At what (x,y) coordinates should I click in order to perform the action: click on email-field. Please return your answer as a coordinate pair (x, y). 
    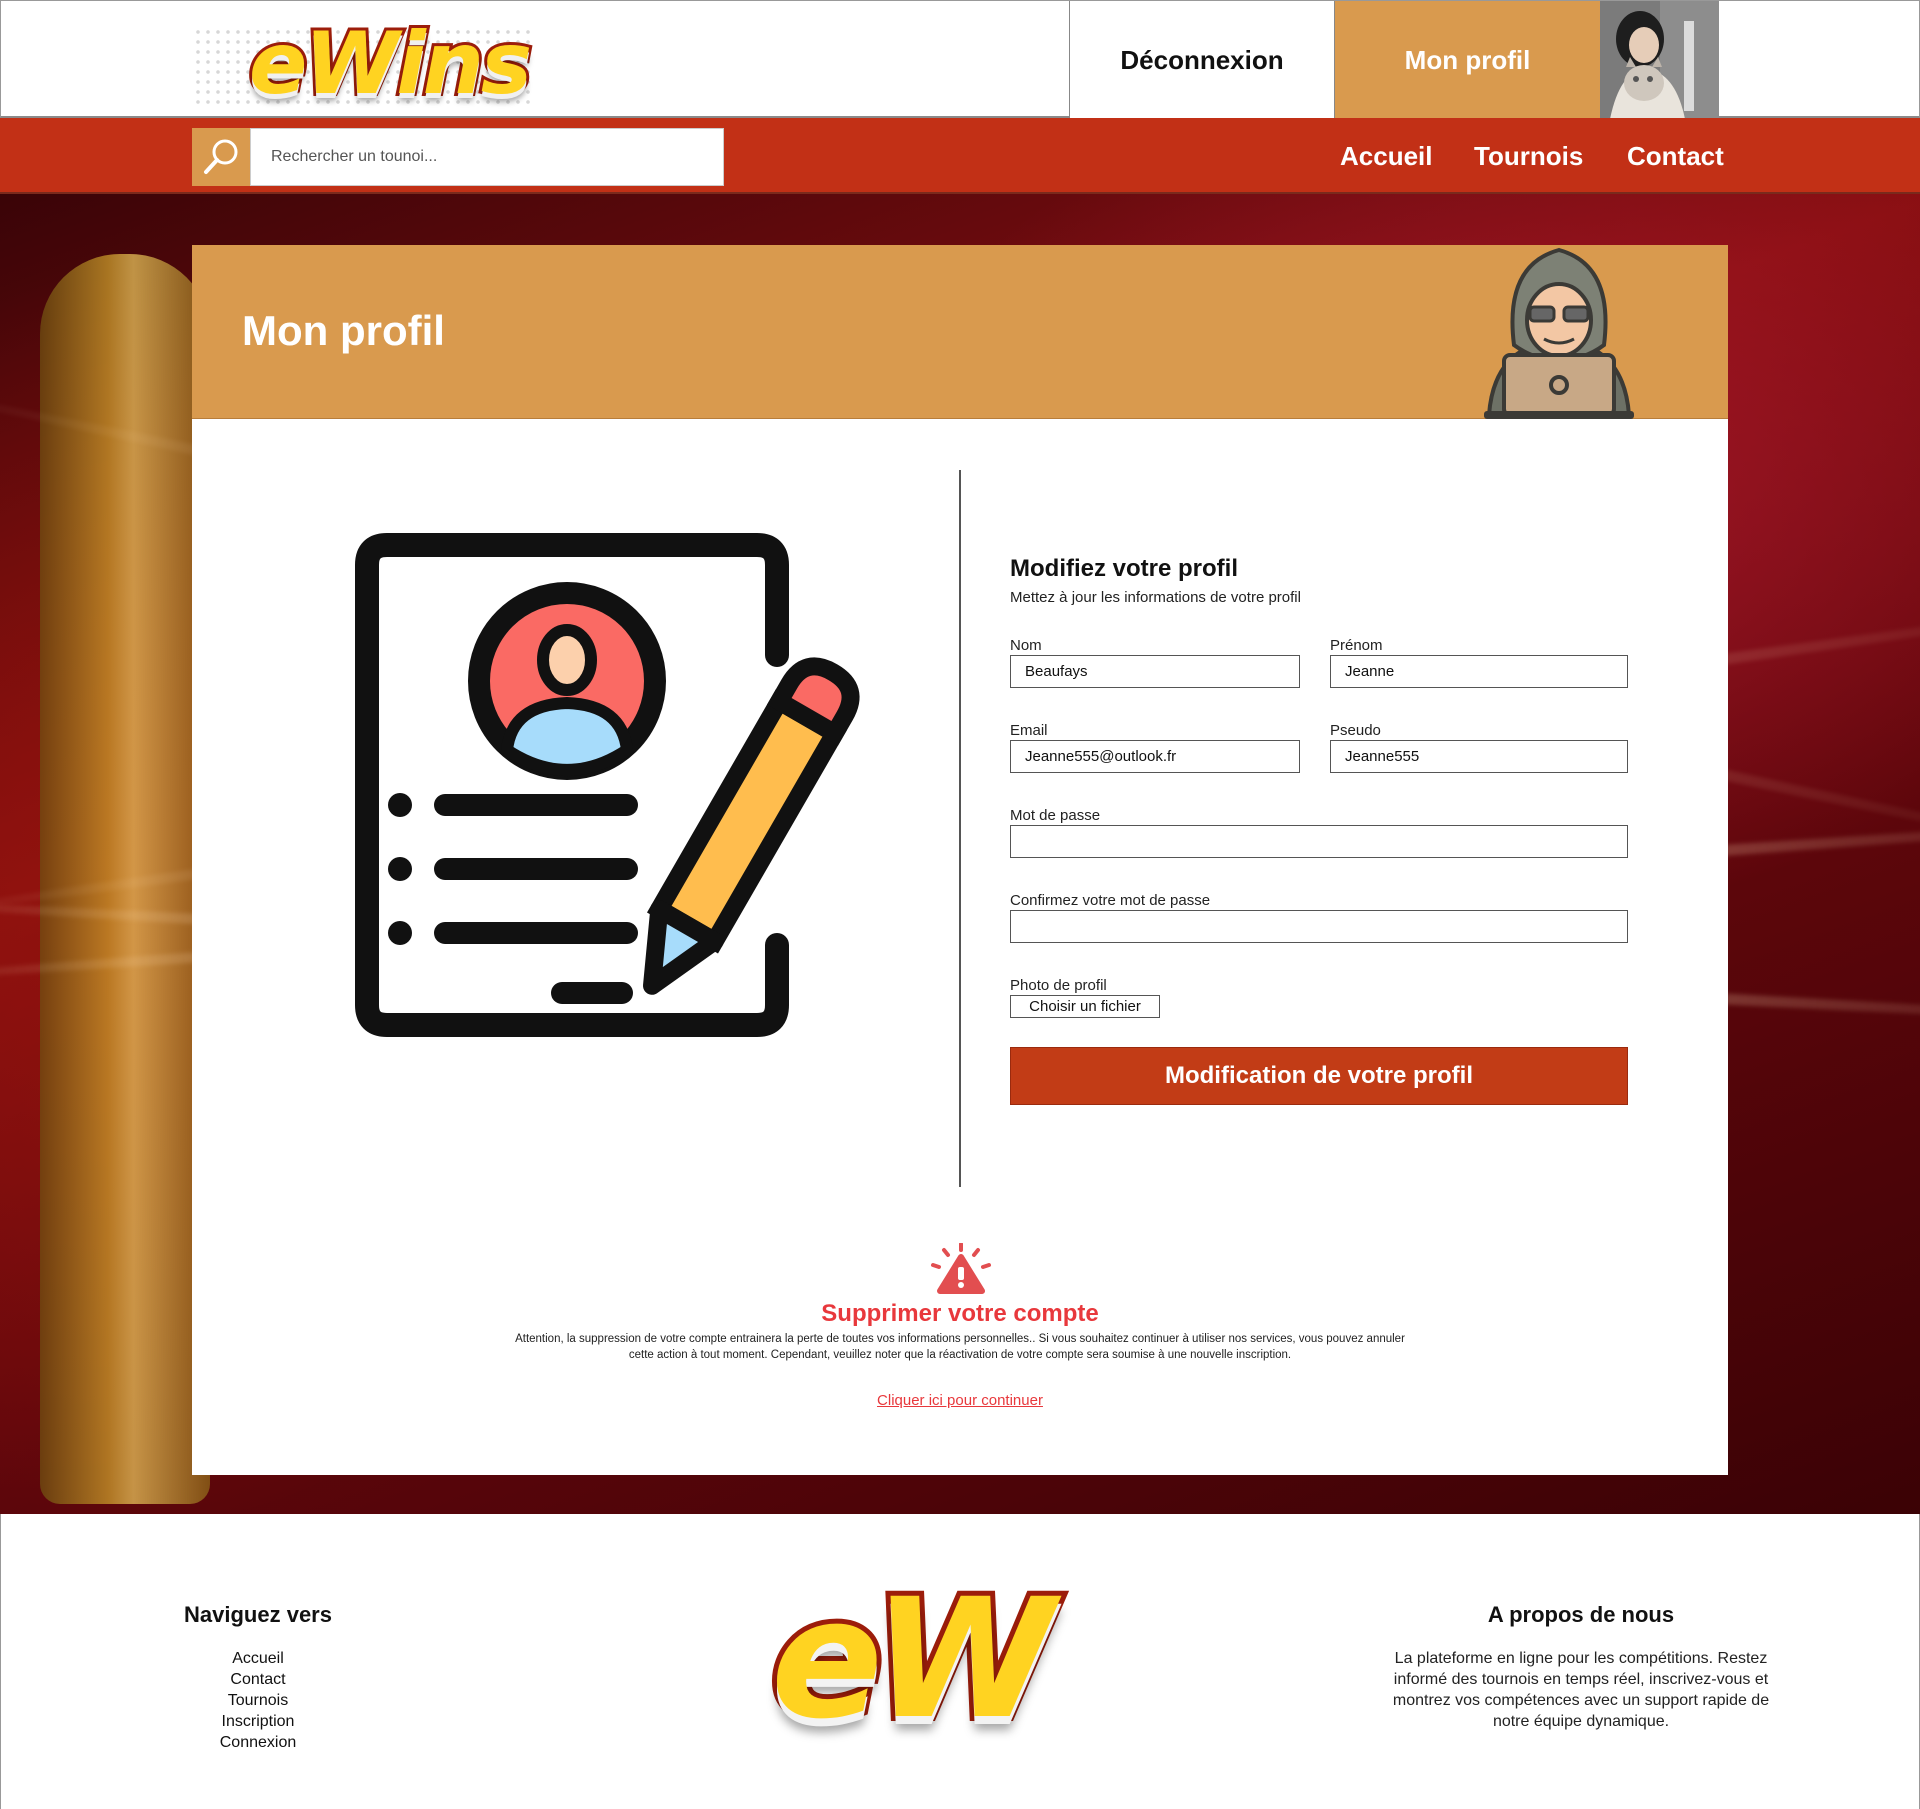
    Looking at the image, I should click on (1155, 756).